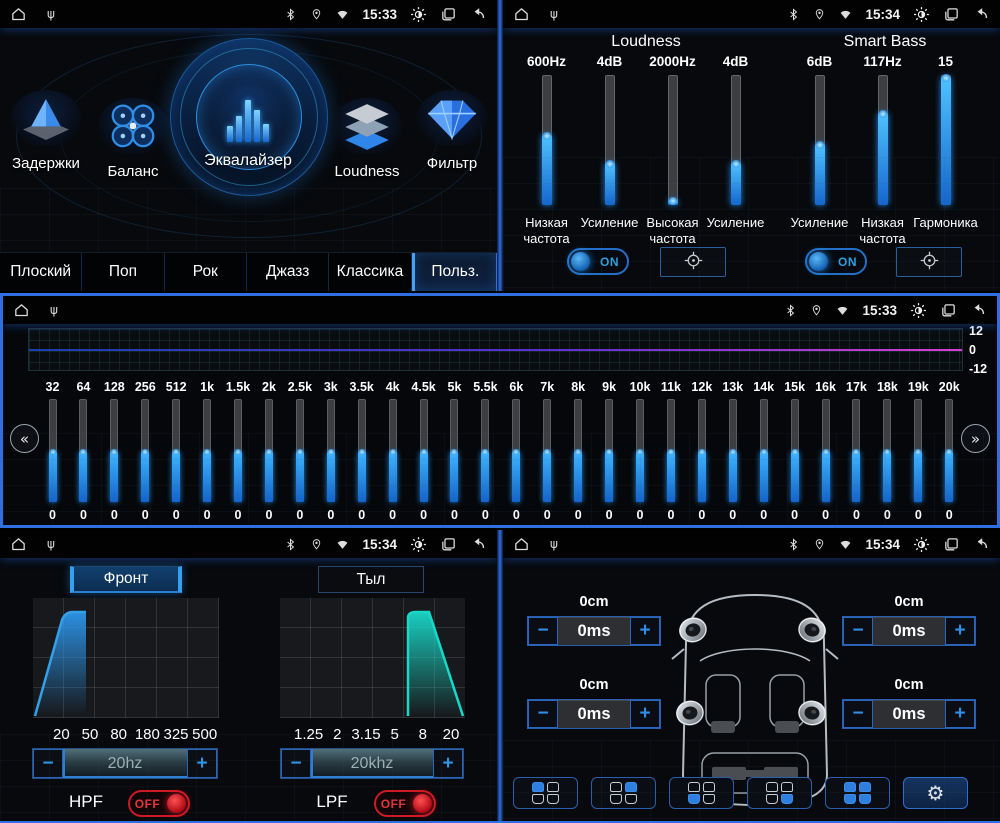 The image size is (1000, 823). What do you see at coordinates (123, 272) in the screenshot?
I see `preset-tab: Поп` at bounding box center [123, 272].